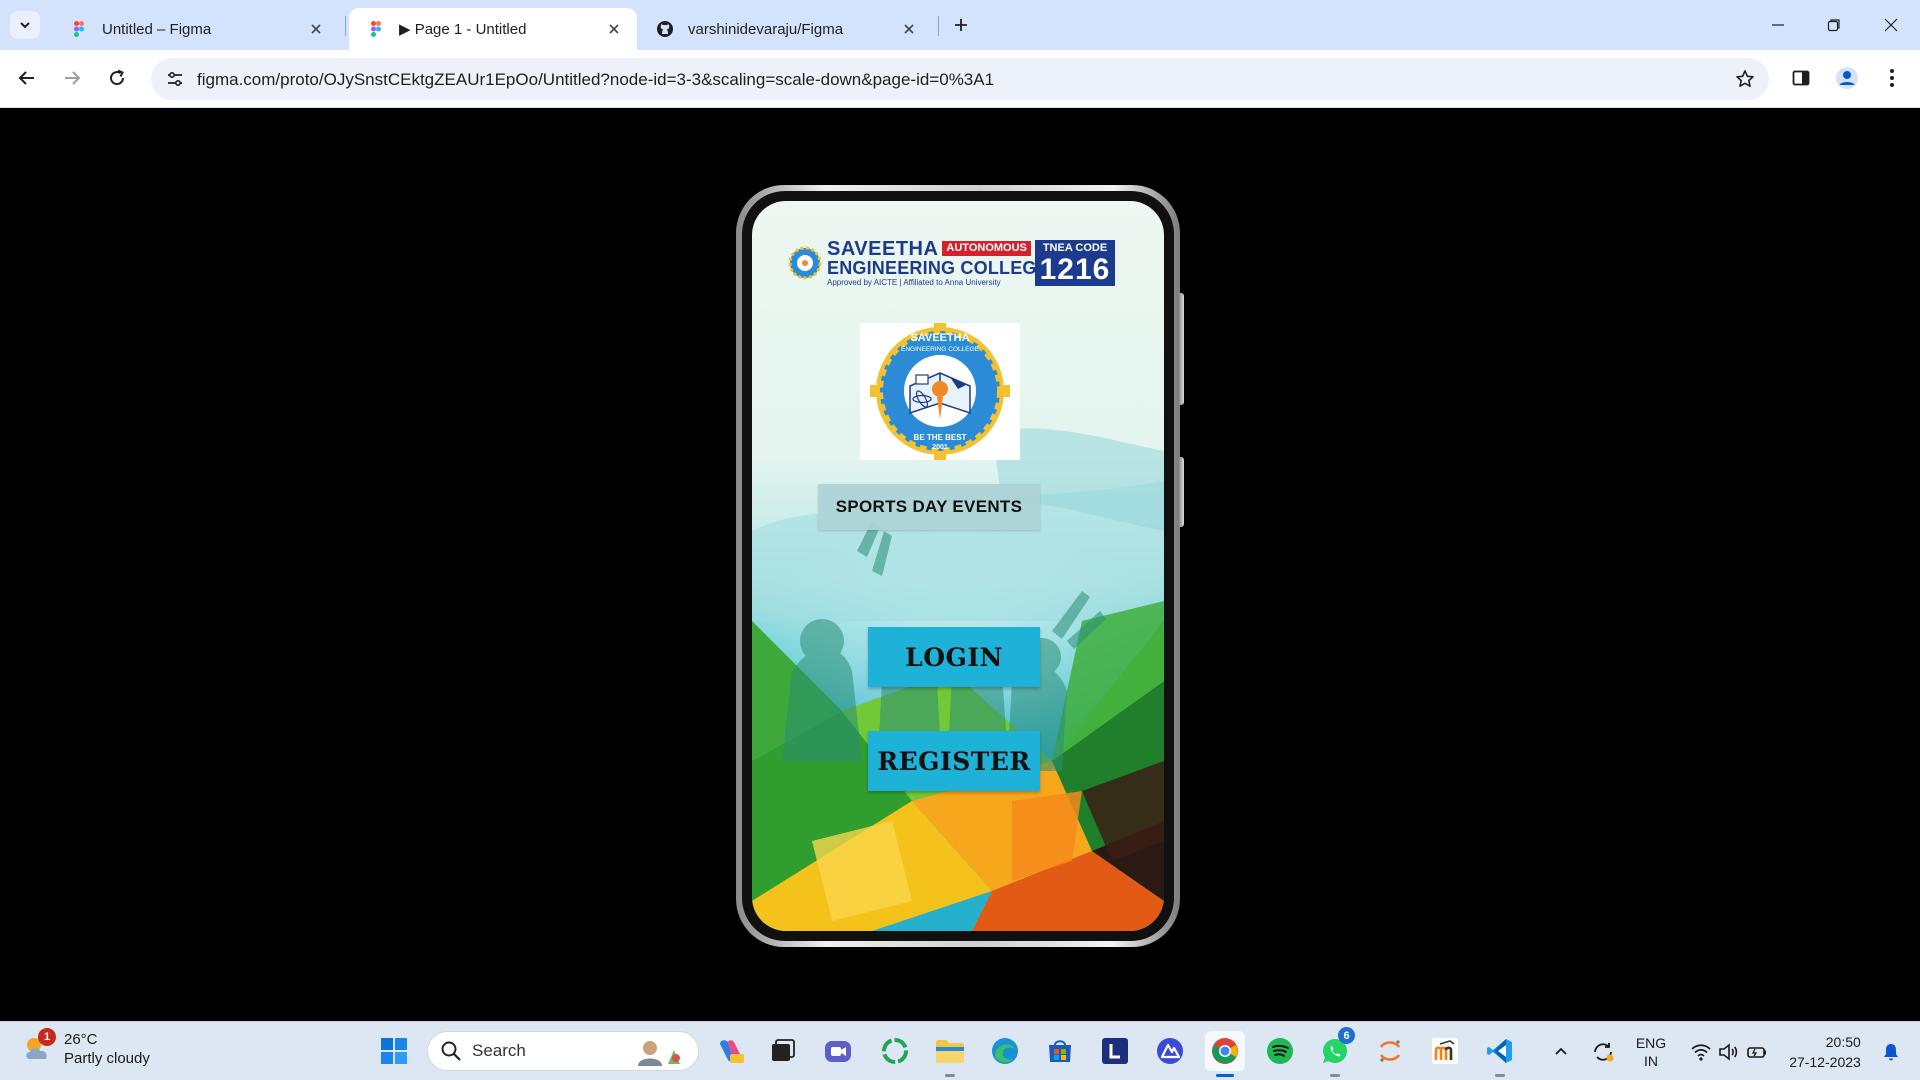  What do you see at coordinates (838, 1051) in the screenshot?
I see `taskbar-app-teams-chat` at bounding box center [838, 1051].